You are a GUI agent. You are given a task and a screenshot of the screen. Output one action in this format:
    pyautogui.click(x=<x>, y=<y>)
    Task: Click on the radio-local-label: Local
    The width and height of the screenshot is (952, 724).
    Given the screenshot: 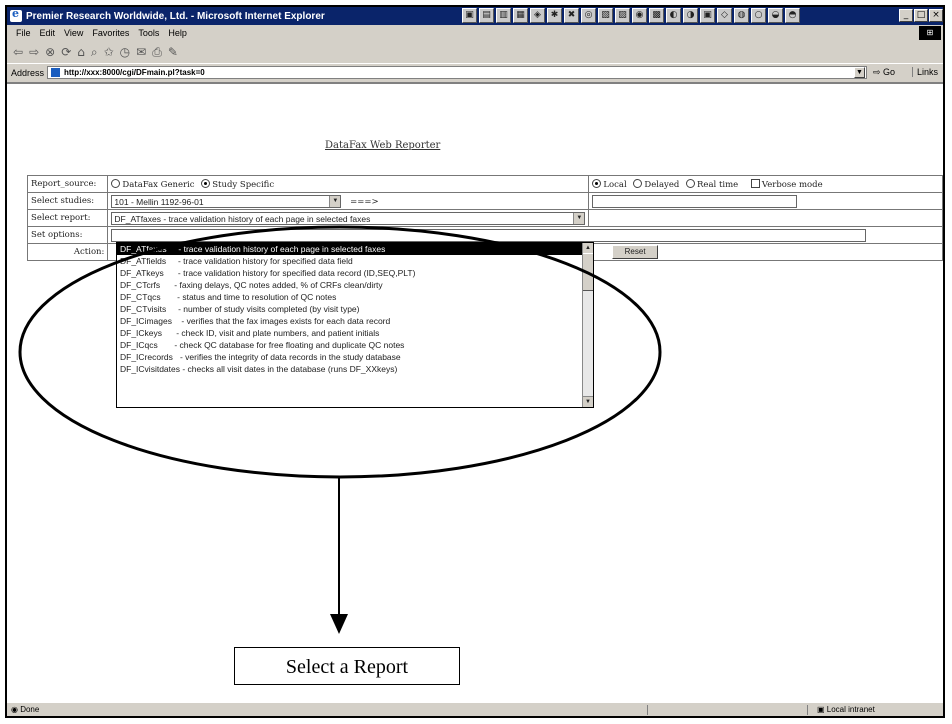 What is the action you would take?
    pyautogui.click(x=615, y=184)
    